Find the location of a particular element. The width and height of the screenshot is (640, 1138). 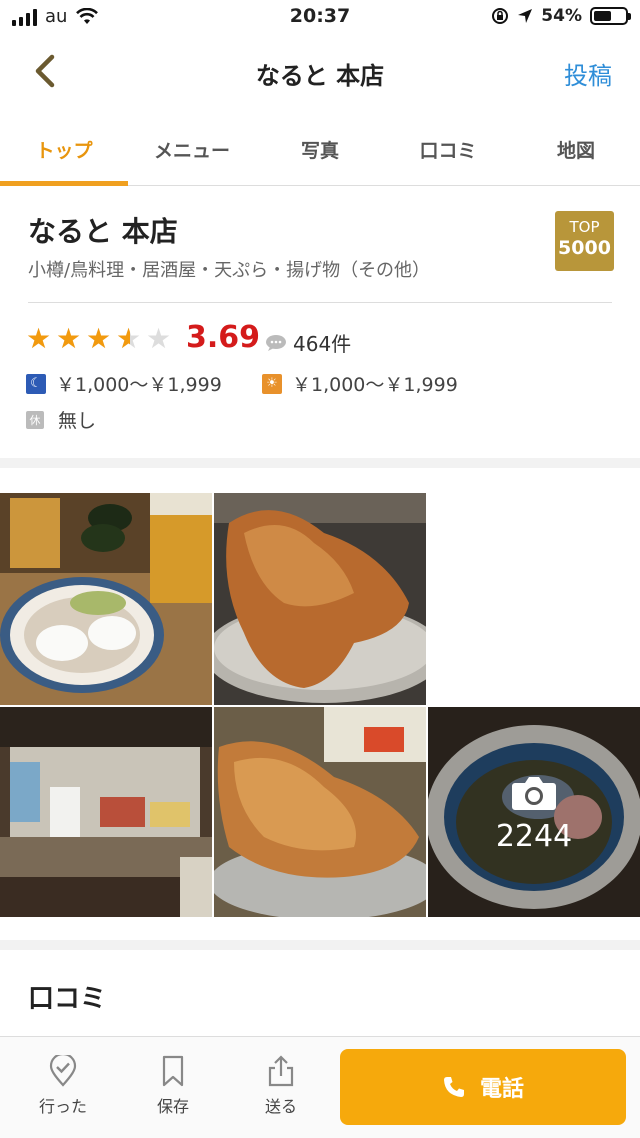

tab-bar: トップ メニュー 写真 口コミ 地図 is located at coordinates (320, 152).